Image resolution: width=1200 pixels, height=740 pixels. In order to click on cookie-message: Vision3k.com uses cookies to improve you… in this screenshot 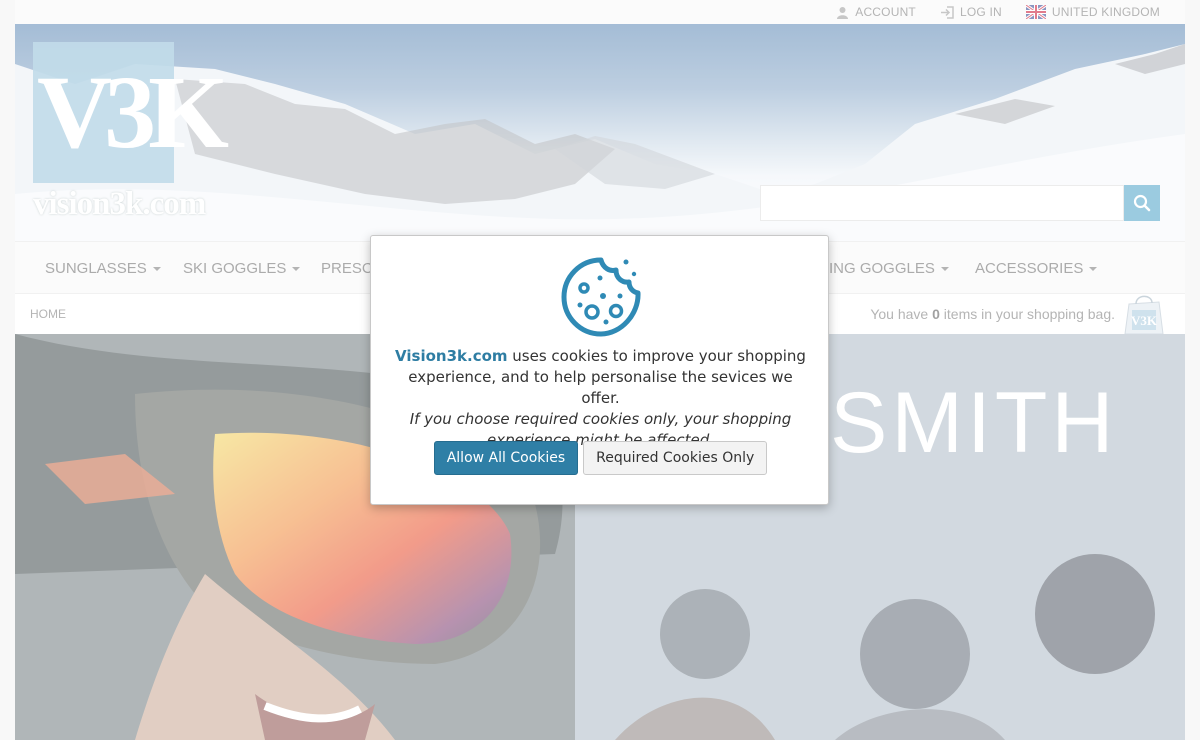, I will do `click(600, 398)`.